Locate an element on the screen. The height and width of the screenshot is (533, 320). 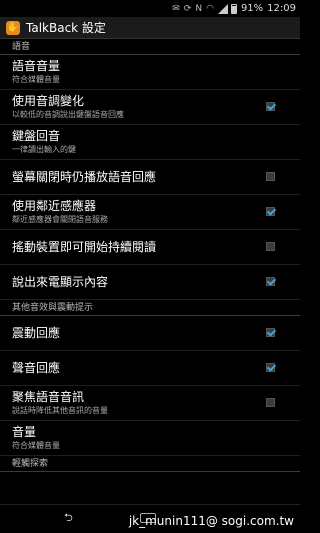
vibration-feedback-checkbox is located at coordinates (270, 332).